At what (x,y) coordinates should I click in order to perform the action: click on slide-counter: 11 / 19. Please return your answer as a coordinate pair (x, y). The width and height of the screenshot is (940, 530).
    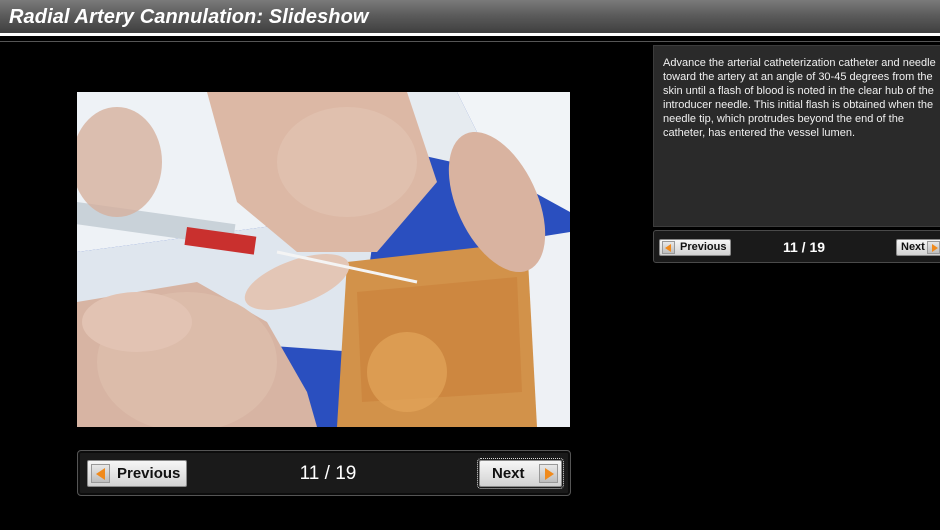
    Looking at the image, I should click on (328, 473).